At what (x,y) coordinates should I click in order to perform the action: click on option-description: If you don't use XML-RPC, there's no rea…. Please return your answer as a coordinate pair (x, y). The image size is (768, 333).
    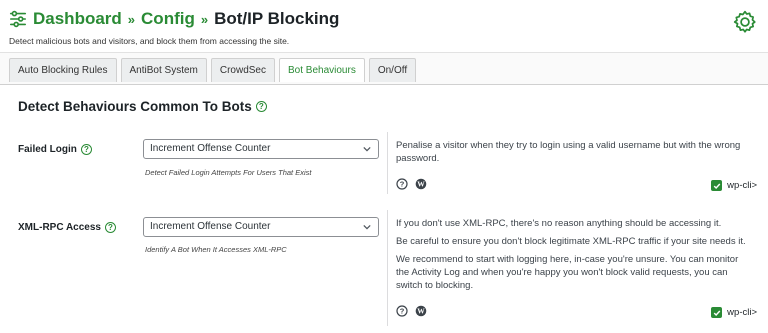
    Looking at the image, I should click on (575, 257).